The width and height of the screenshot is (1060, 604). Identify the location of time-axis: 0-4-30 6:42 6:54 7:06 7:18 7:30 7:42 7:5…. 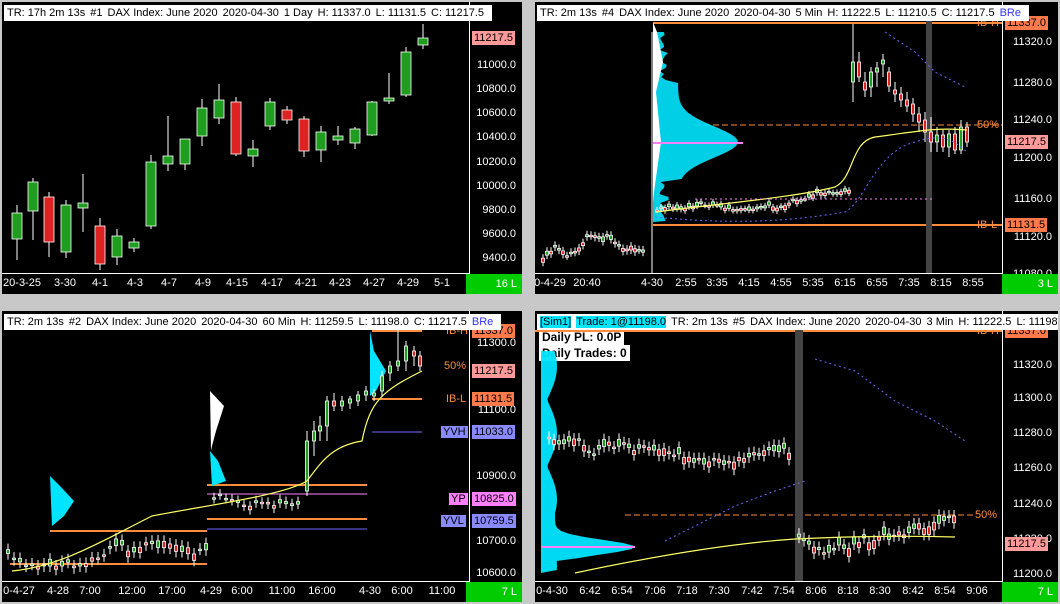
(769, 591).